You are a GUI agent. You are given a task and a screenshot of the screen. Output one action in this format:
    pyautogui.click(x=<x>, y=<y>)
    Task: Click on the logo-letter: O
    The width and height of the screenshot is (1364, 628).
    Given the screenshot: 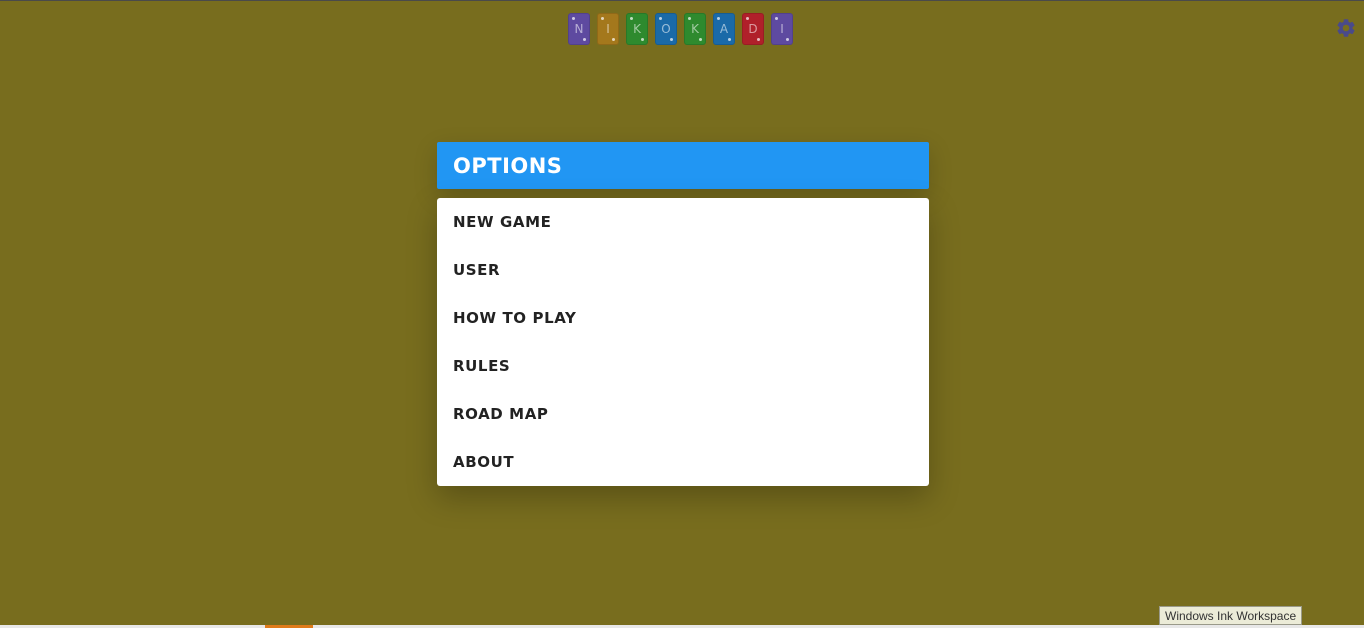 What is the action you would take?
    pyautogui.click(x=666, y=29)
    